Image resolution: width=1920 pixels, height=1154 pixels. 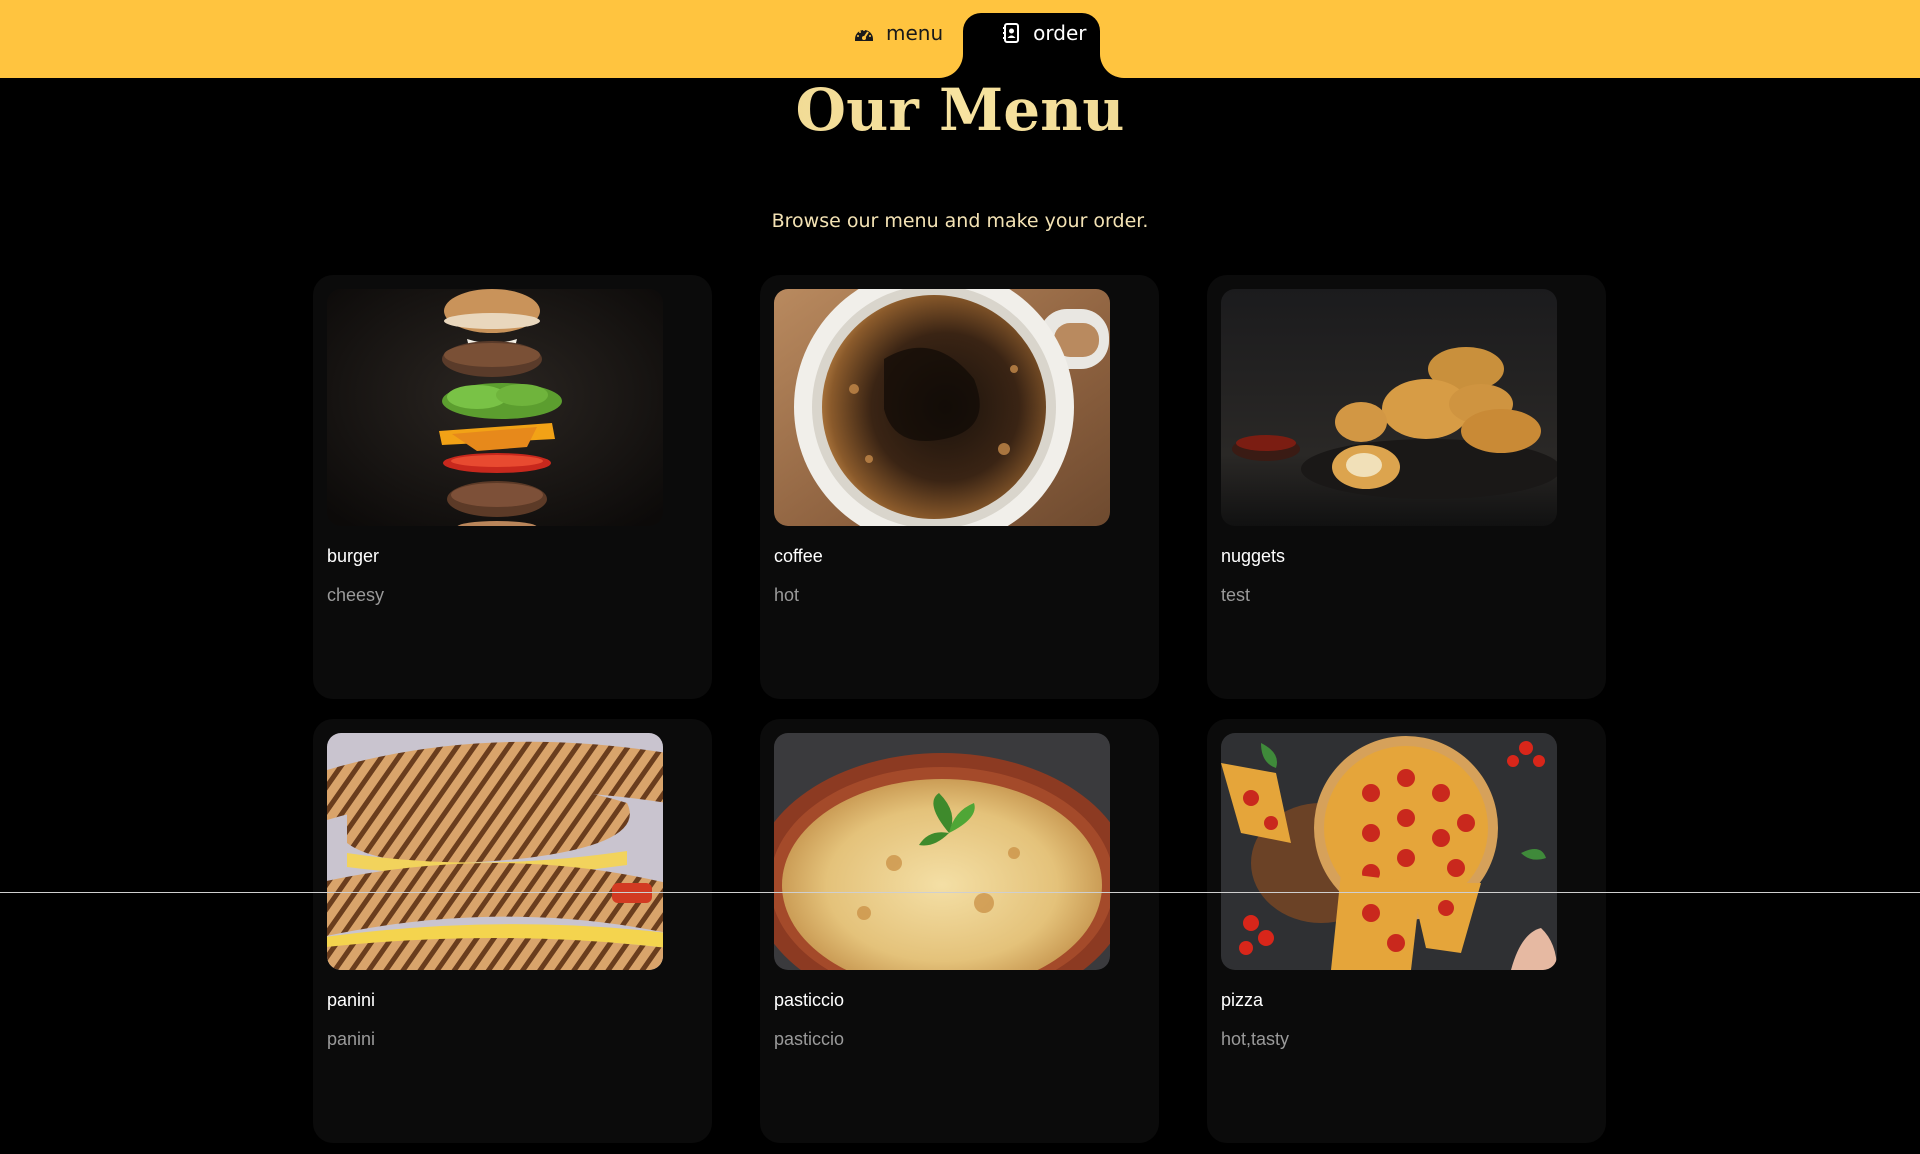 I want to click on menu-card: coffee hot, so click(x=959, y=487).